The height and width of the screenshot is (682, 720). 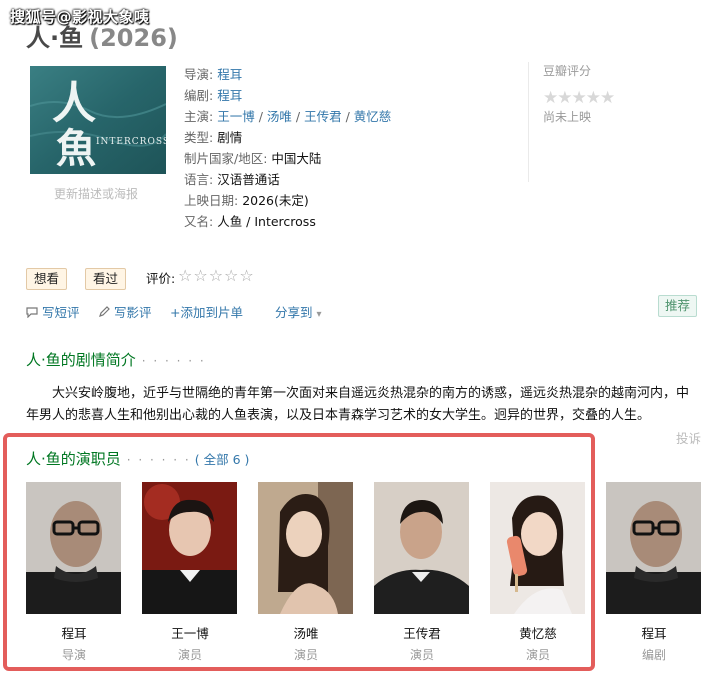 I want to click on cast-link: 王一博, so click(x=236, y=116).